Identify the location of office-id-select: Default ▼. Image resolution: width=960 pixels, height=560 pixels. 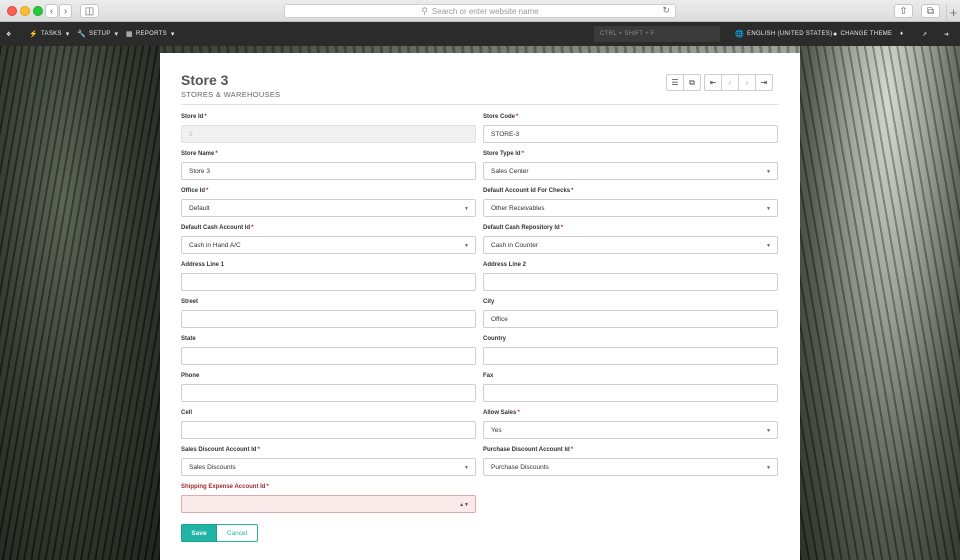
(328, 208).